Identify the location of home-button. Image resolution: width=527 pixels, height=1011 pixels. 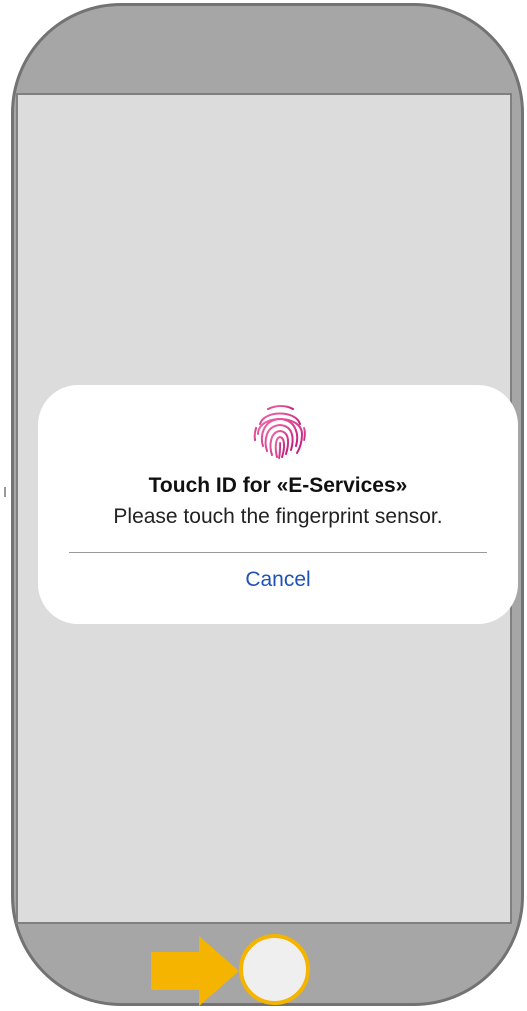
(274, 969).